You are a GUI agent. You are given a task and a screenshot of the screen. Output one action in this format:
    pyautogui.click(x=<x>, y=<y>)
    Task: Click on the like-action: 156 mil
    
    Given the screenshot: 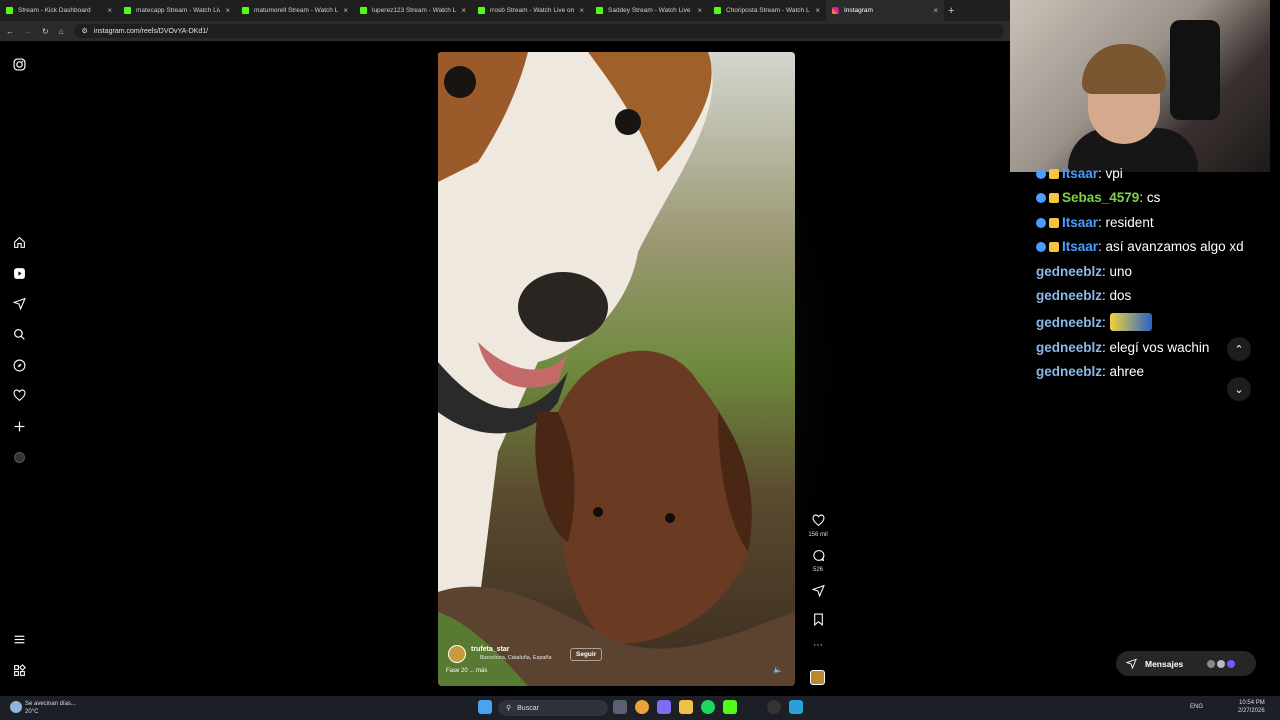 What is the action you would take?
    pyautogui.click(x=818, y=526)
    